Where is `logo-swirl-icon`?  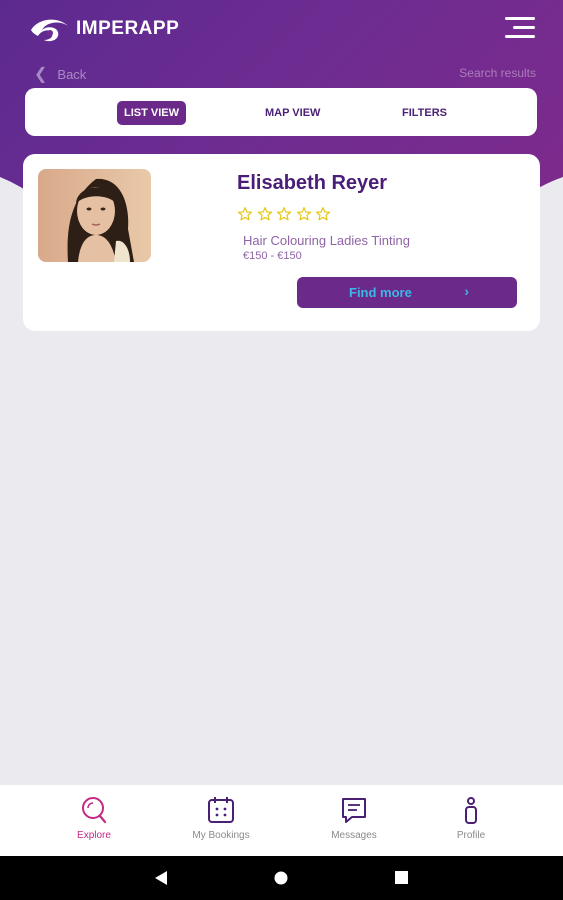 logo-swirl-icon is located at coordinates (49, 30).